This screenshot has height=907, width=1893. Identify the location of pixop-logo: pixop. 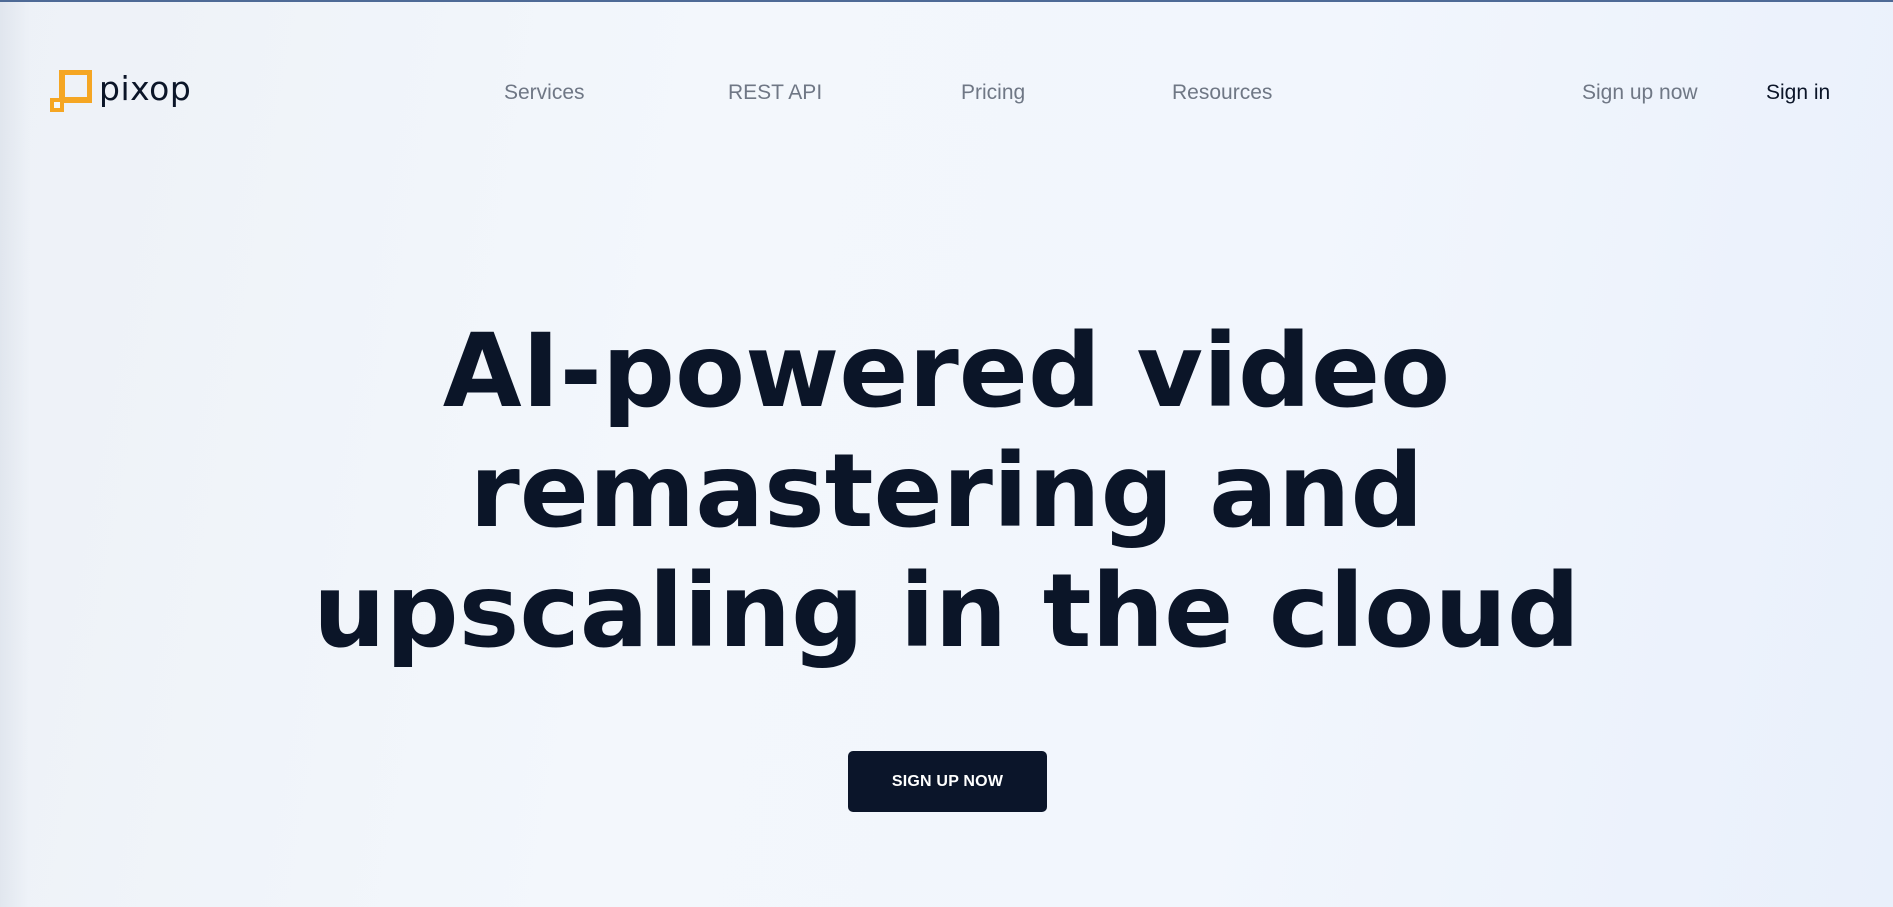
(120, 91).